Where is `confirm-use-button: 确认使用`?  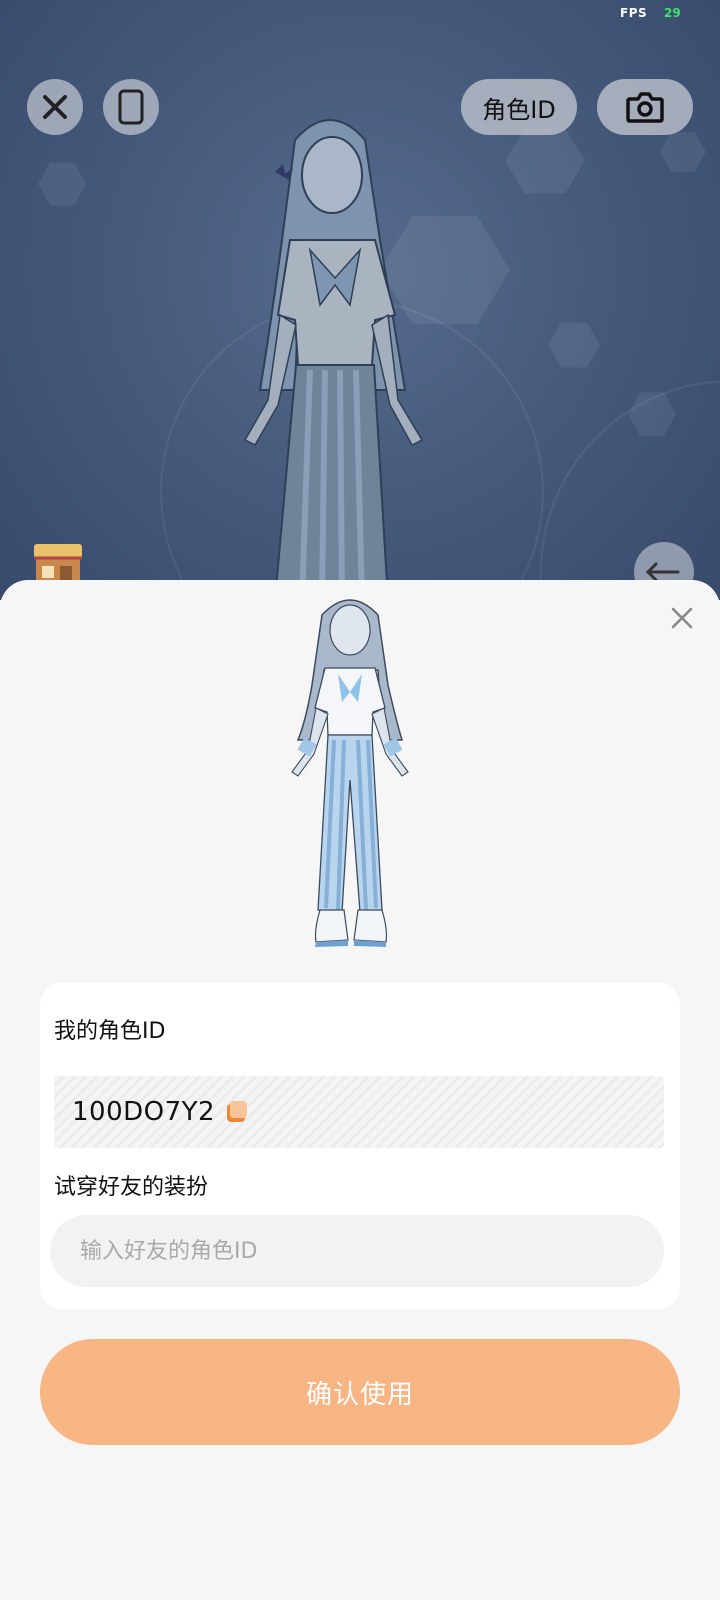
confirm-use-button: 确认使用 is located at coordinates (360, 1392).